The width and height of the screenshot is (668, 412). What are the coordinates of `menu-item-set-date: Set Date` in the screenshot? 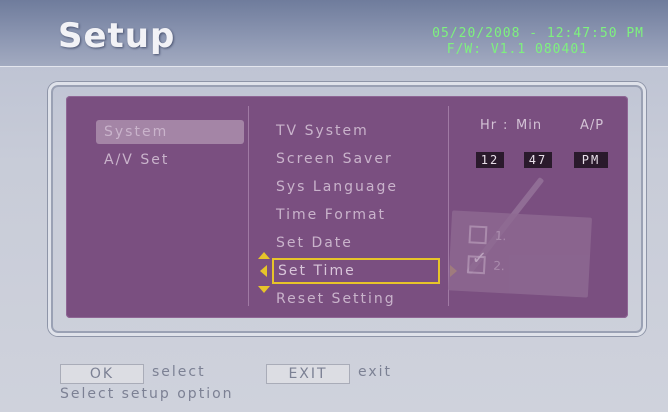 It's located at (314, 243).